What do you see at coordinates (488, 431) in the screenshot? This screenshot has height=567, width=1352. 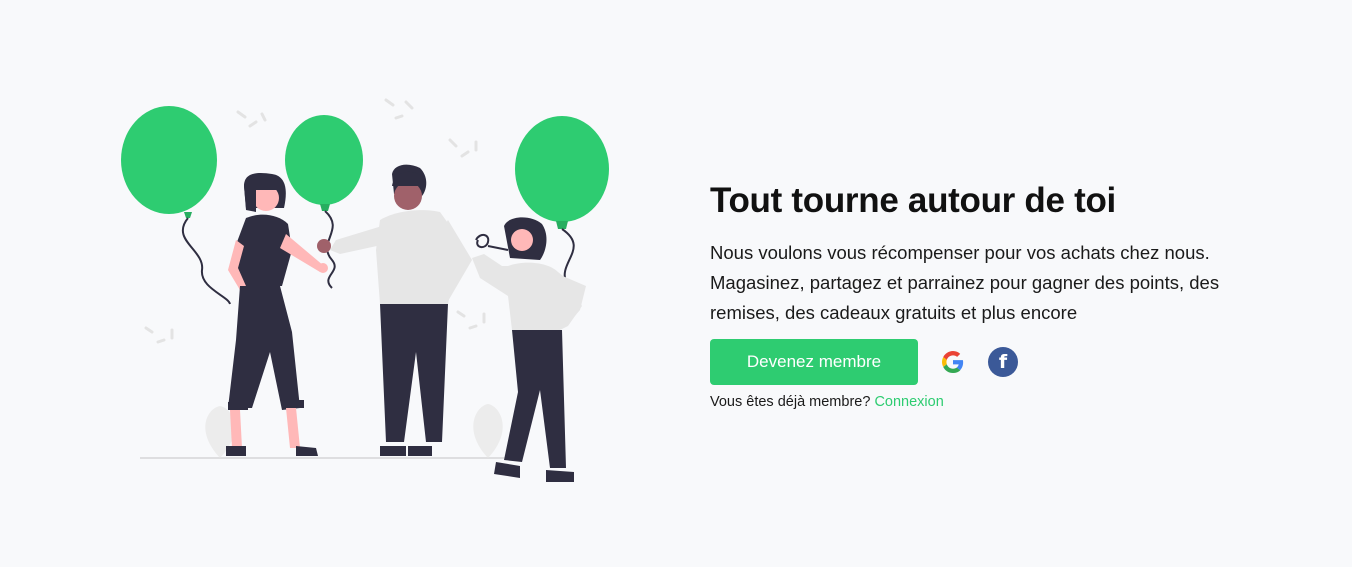 I see `plant-right` at bounding box center [488, 431].